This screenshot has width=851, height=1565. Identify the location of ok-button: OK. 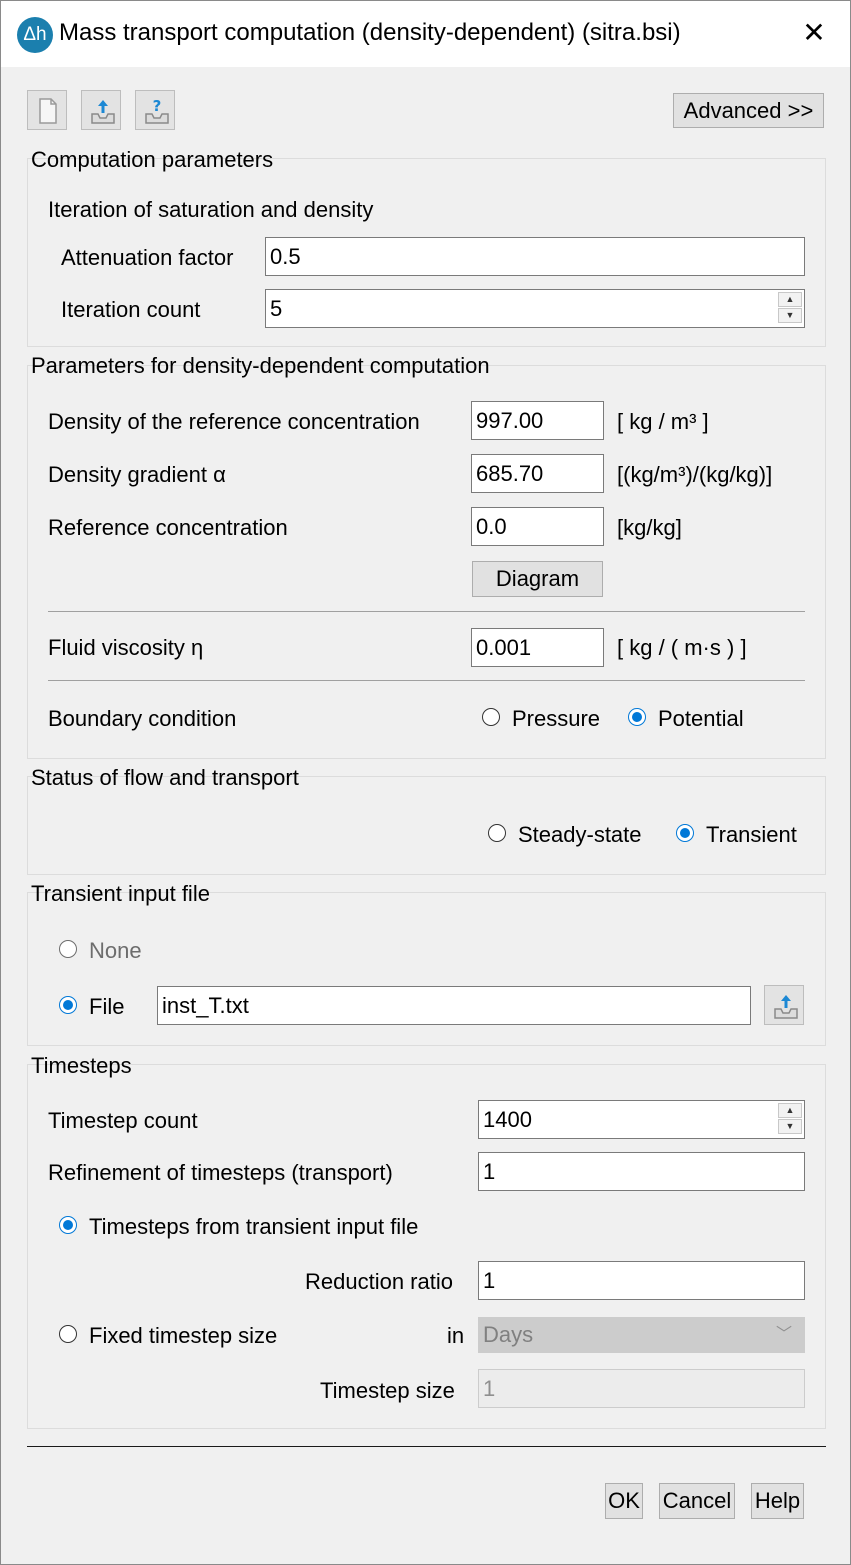
(624, 1501).